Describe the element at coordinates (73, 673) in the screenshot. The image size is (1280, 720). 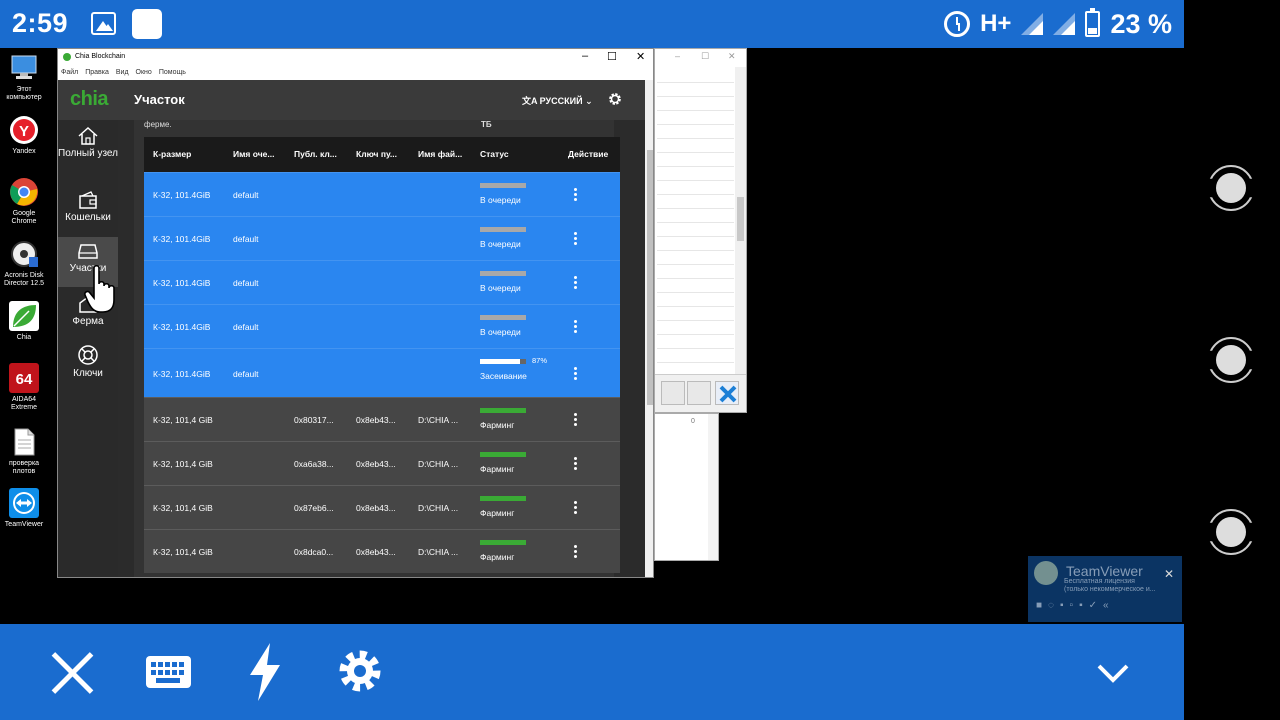
I see `close-session-icon` at that location.